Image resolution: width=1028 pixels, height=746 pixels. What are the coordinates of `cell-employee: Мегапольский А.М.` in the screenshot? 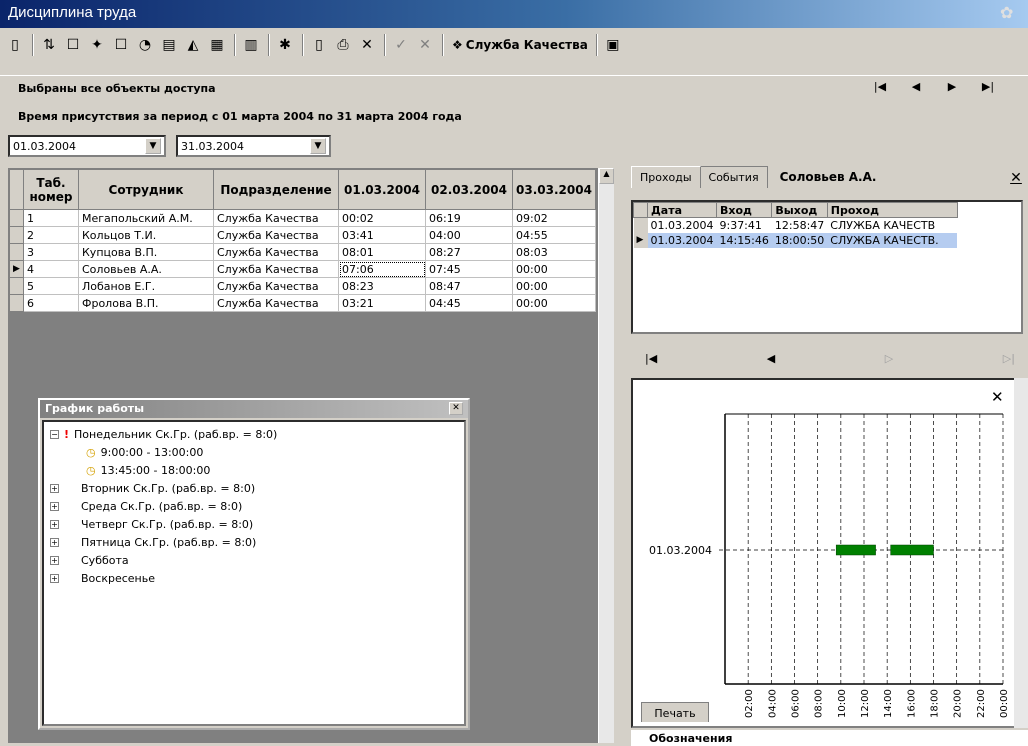 It's located at (146, 218).